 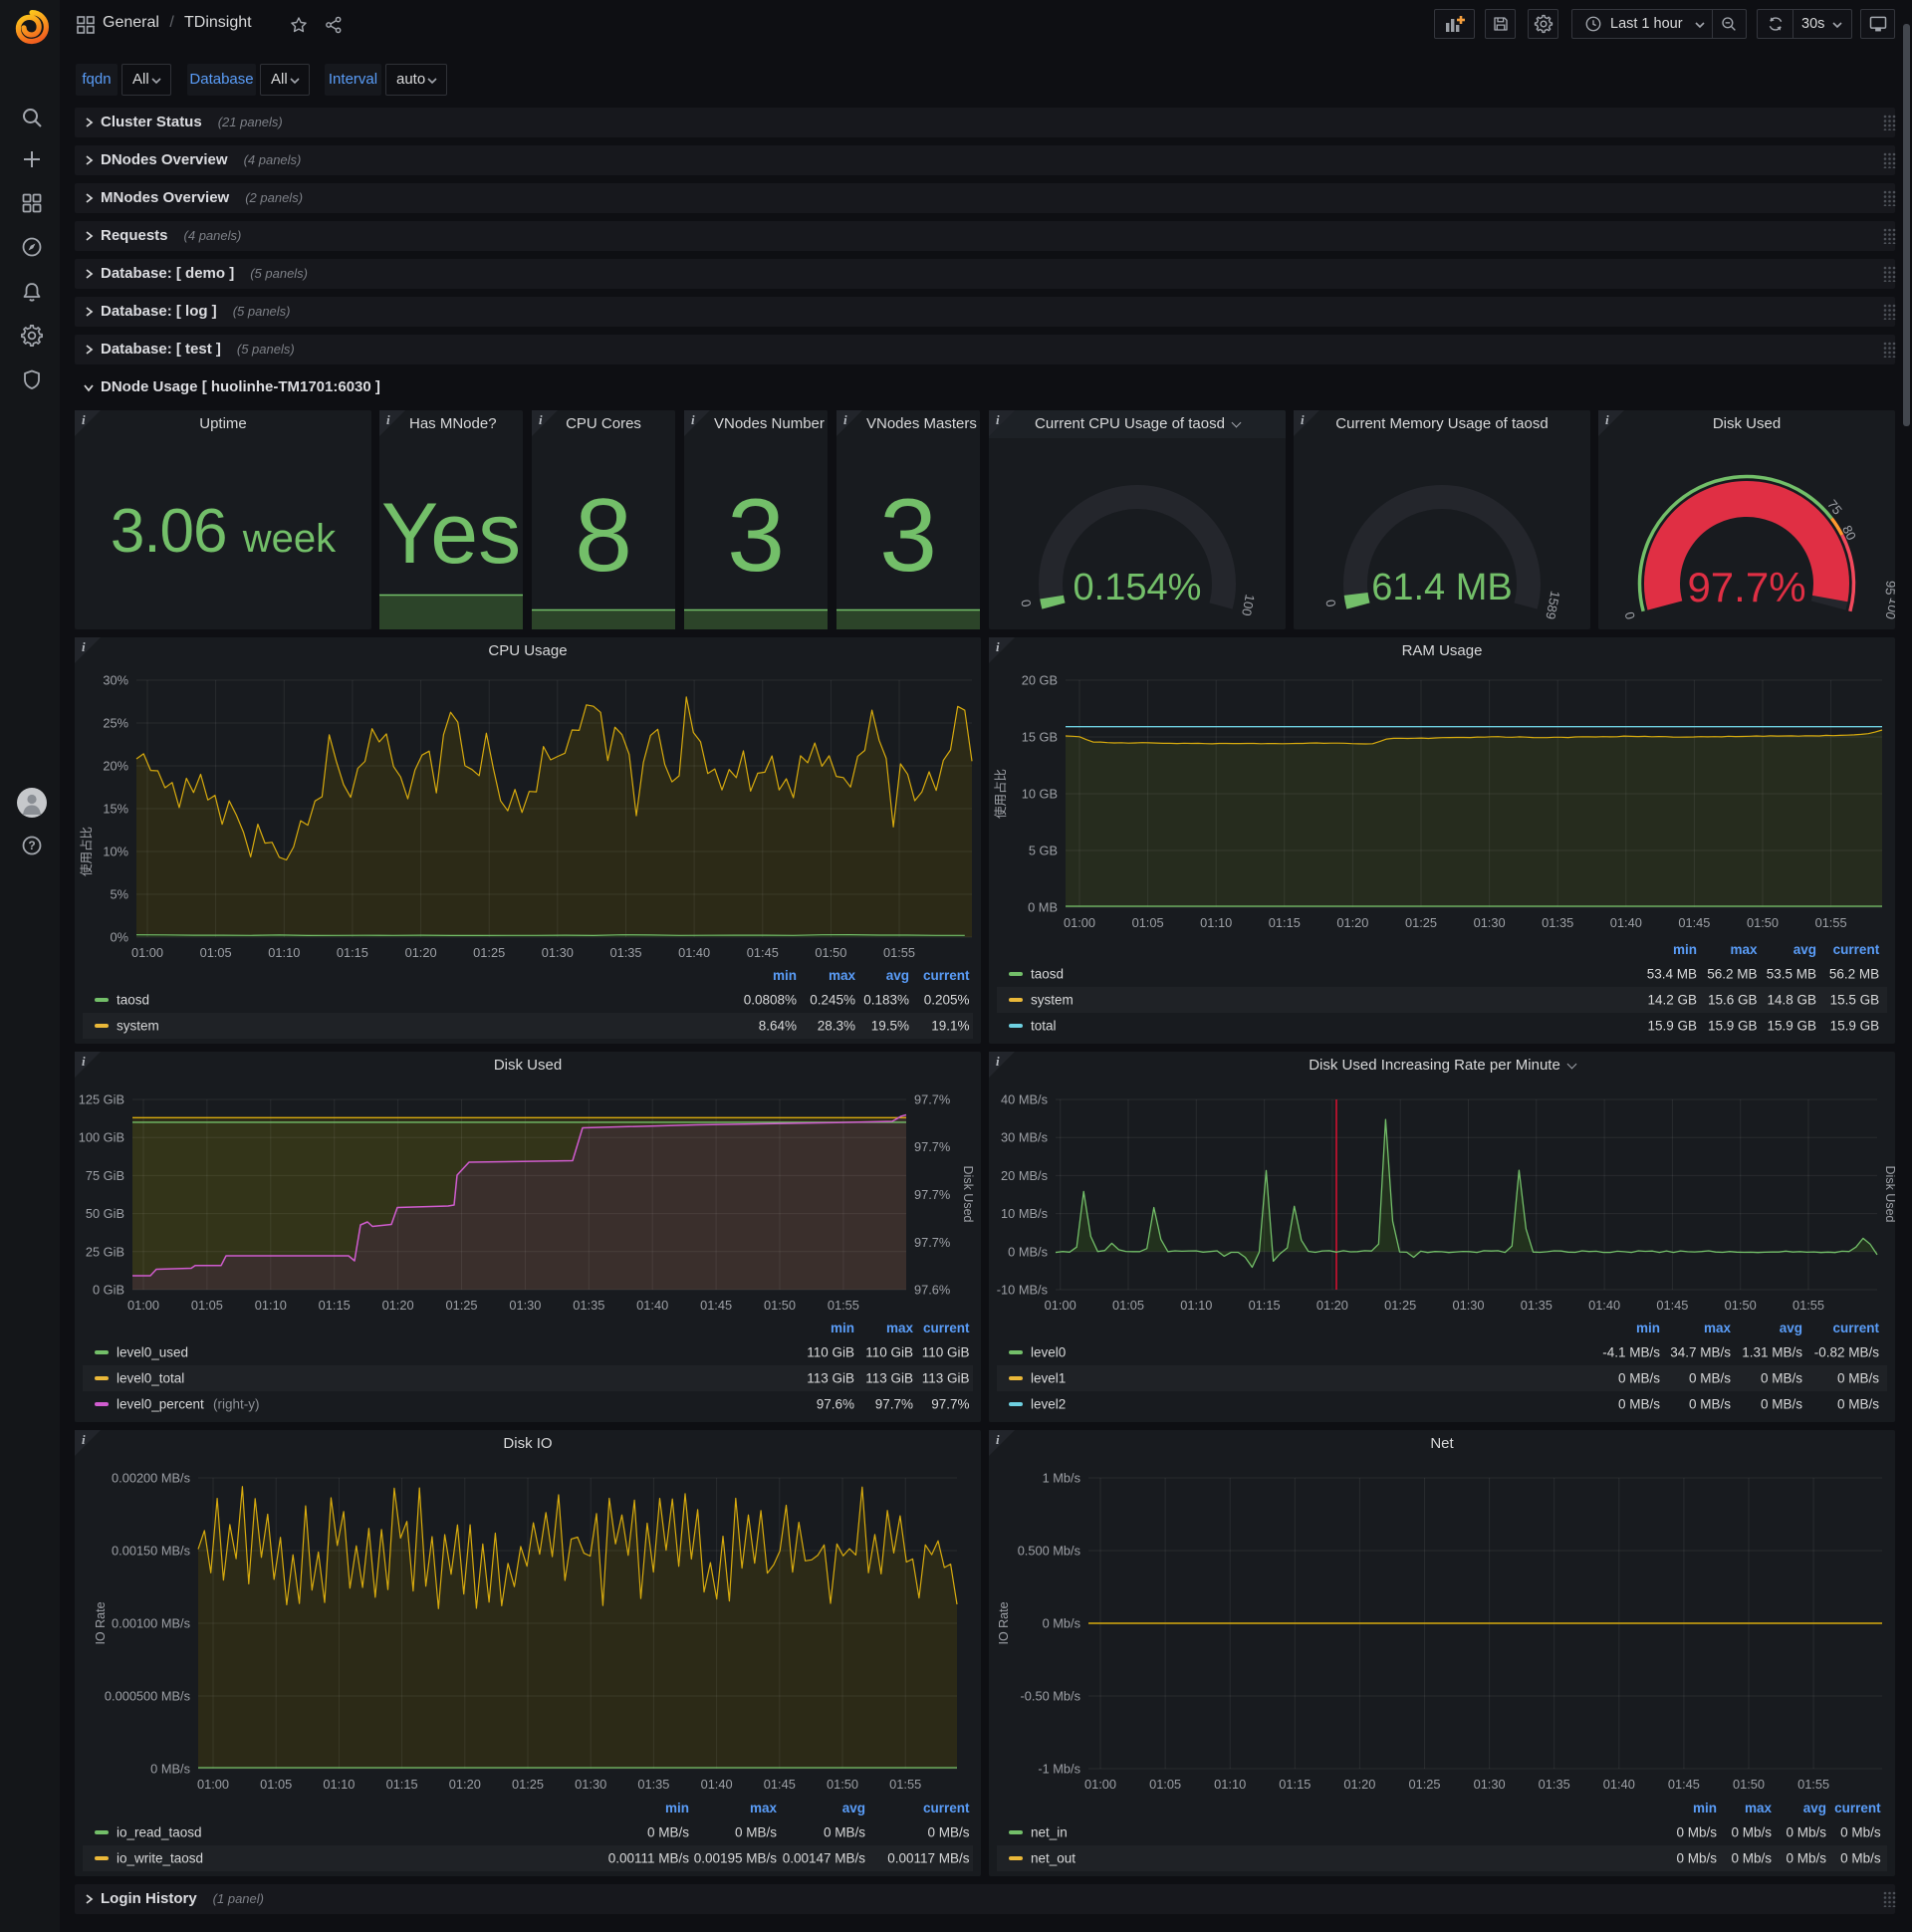 What do you see at coordinates (1847, 1353) in the screenshot?
I see `svg-text: -0.82 MB/s` at bounding box center [1847, 1353].